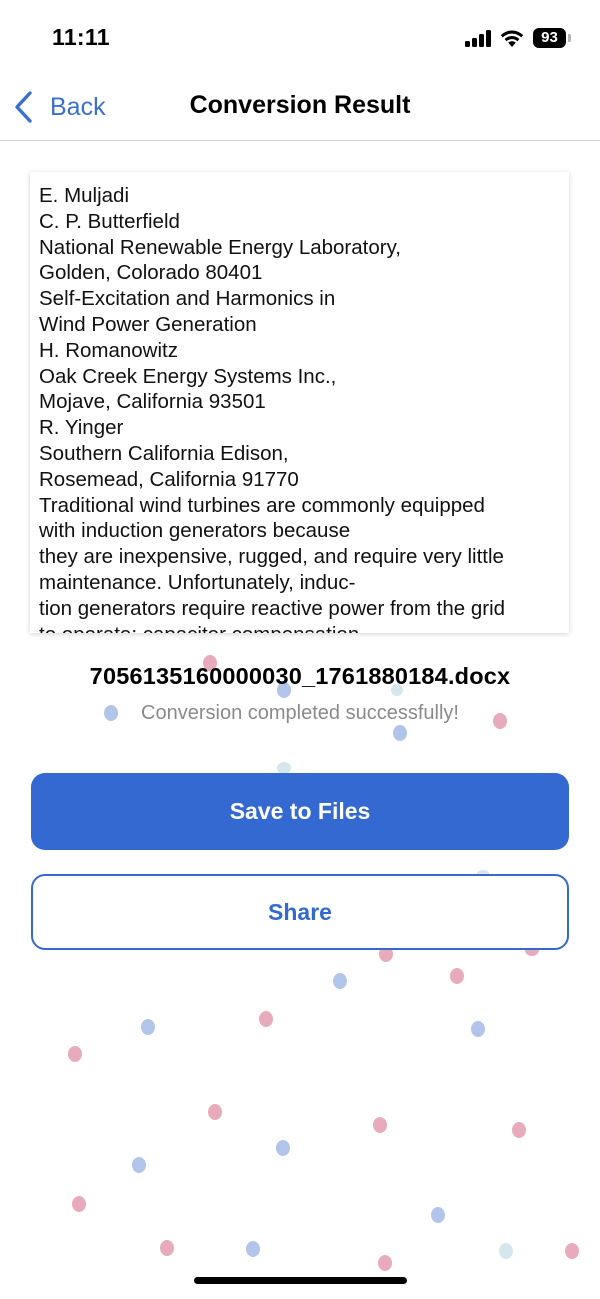 This screenshot has height=1299, width=600. I want to click on status-time: 11:11, so click(81, 37).